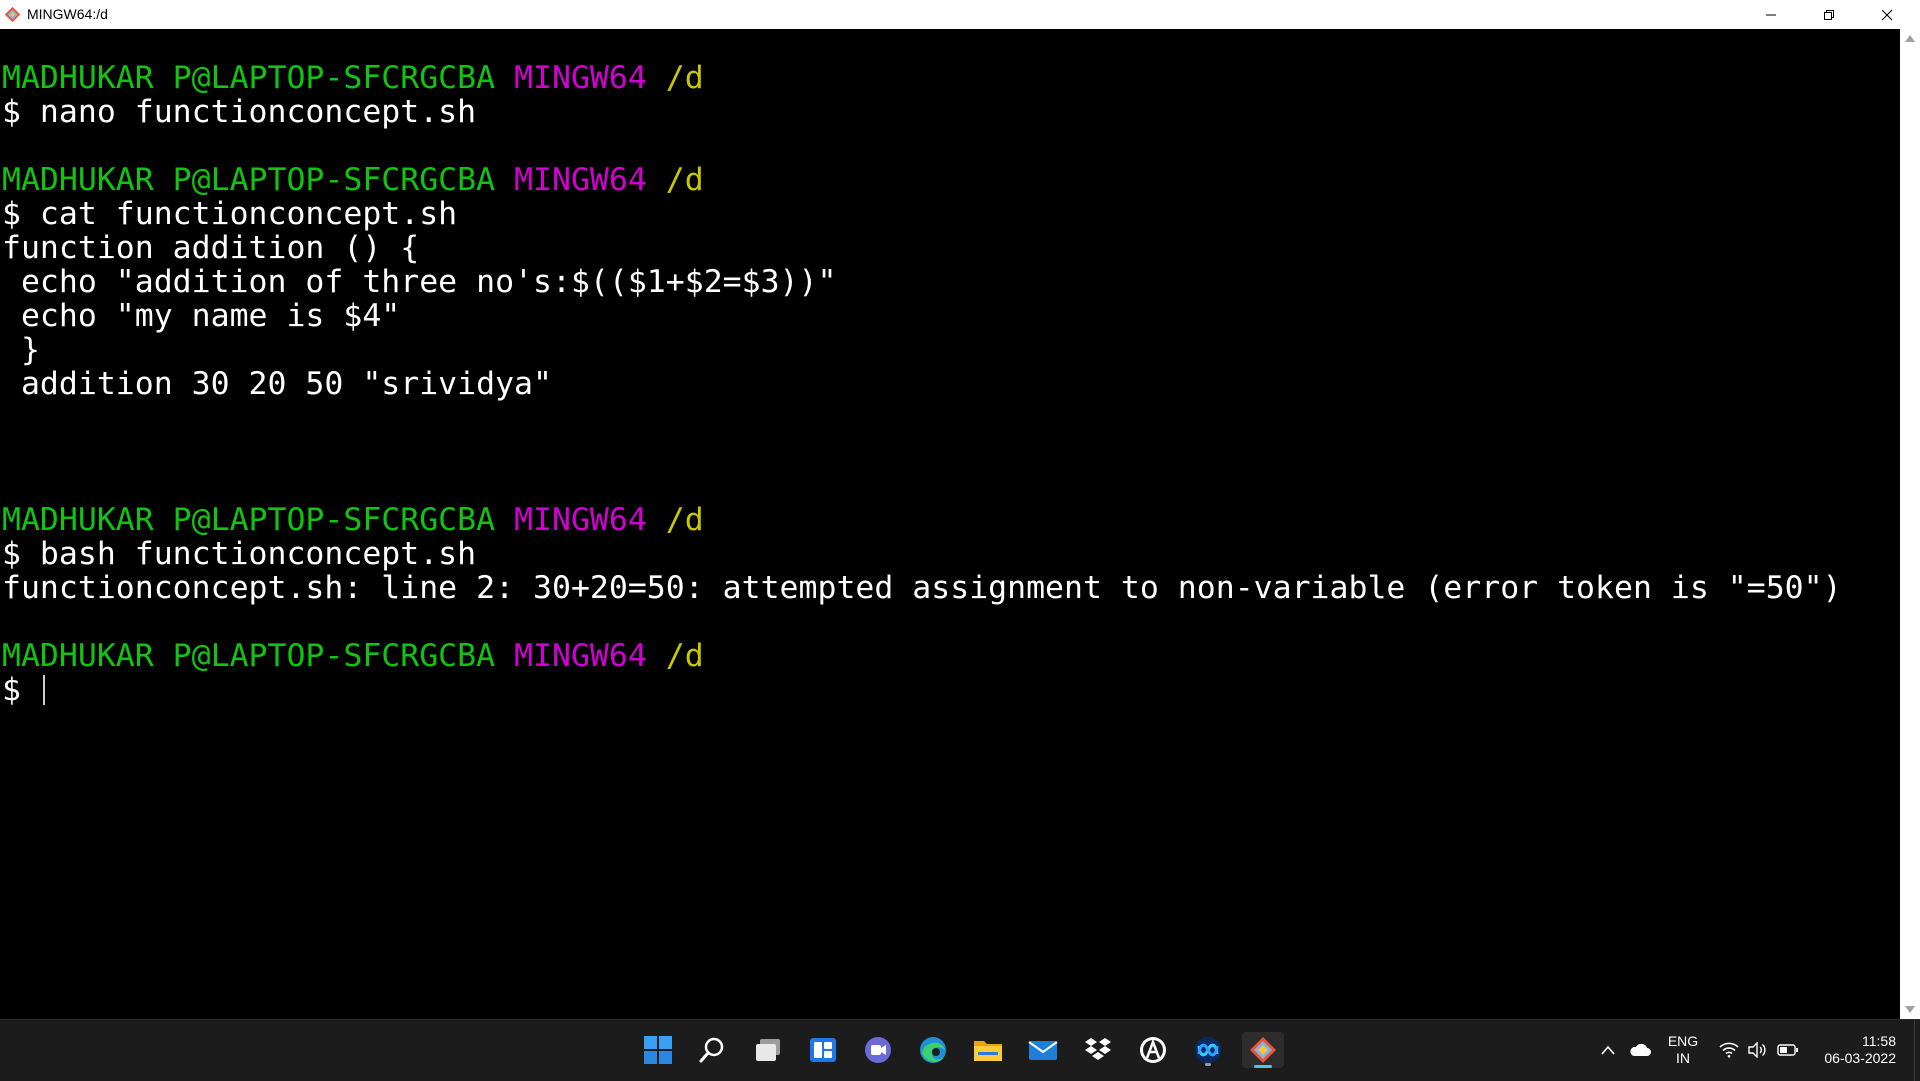 The image size is (1920, 1081). I want to click on close-icon, so click(1887, 14).